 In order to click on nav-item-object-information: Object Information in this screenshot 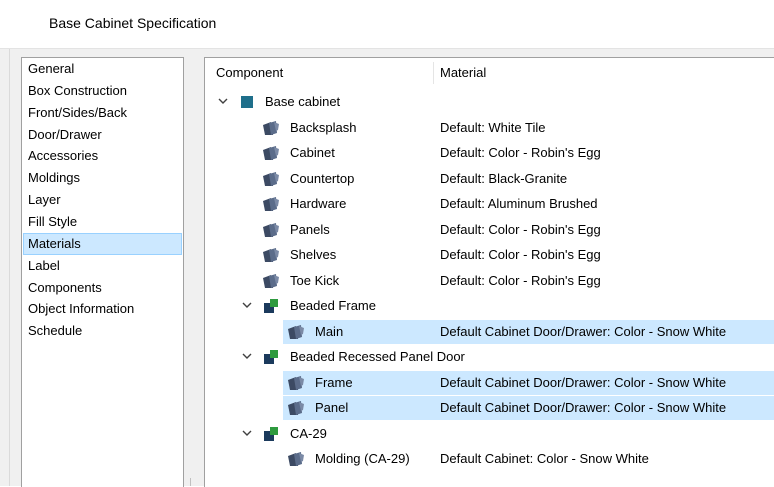, I will do `click(102, 309)`.